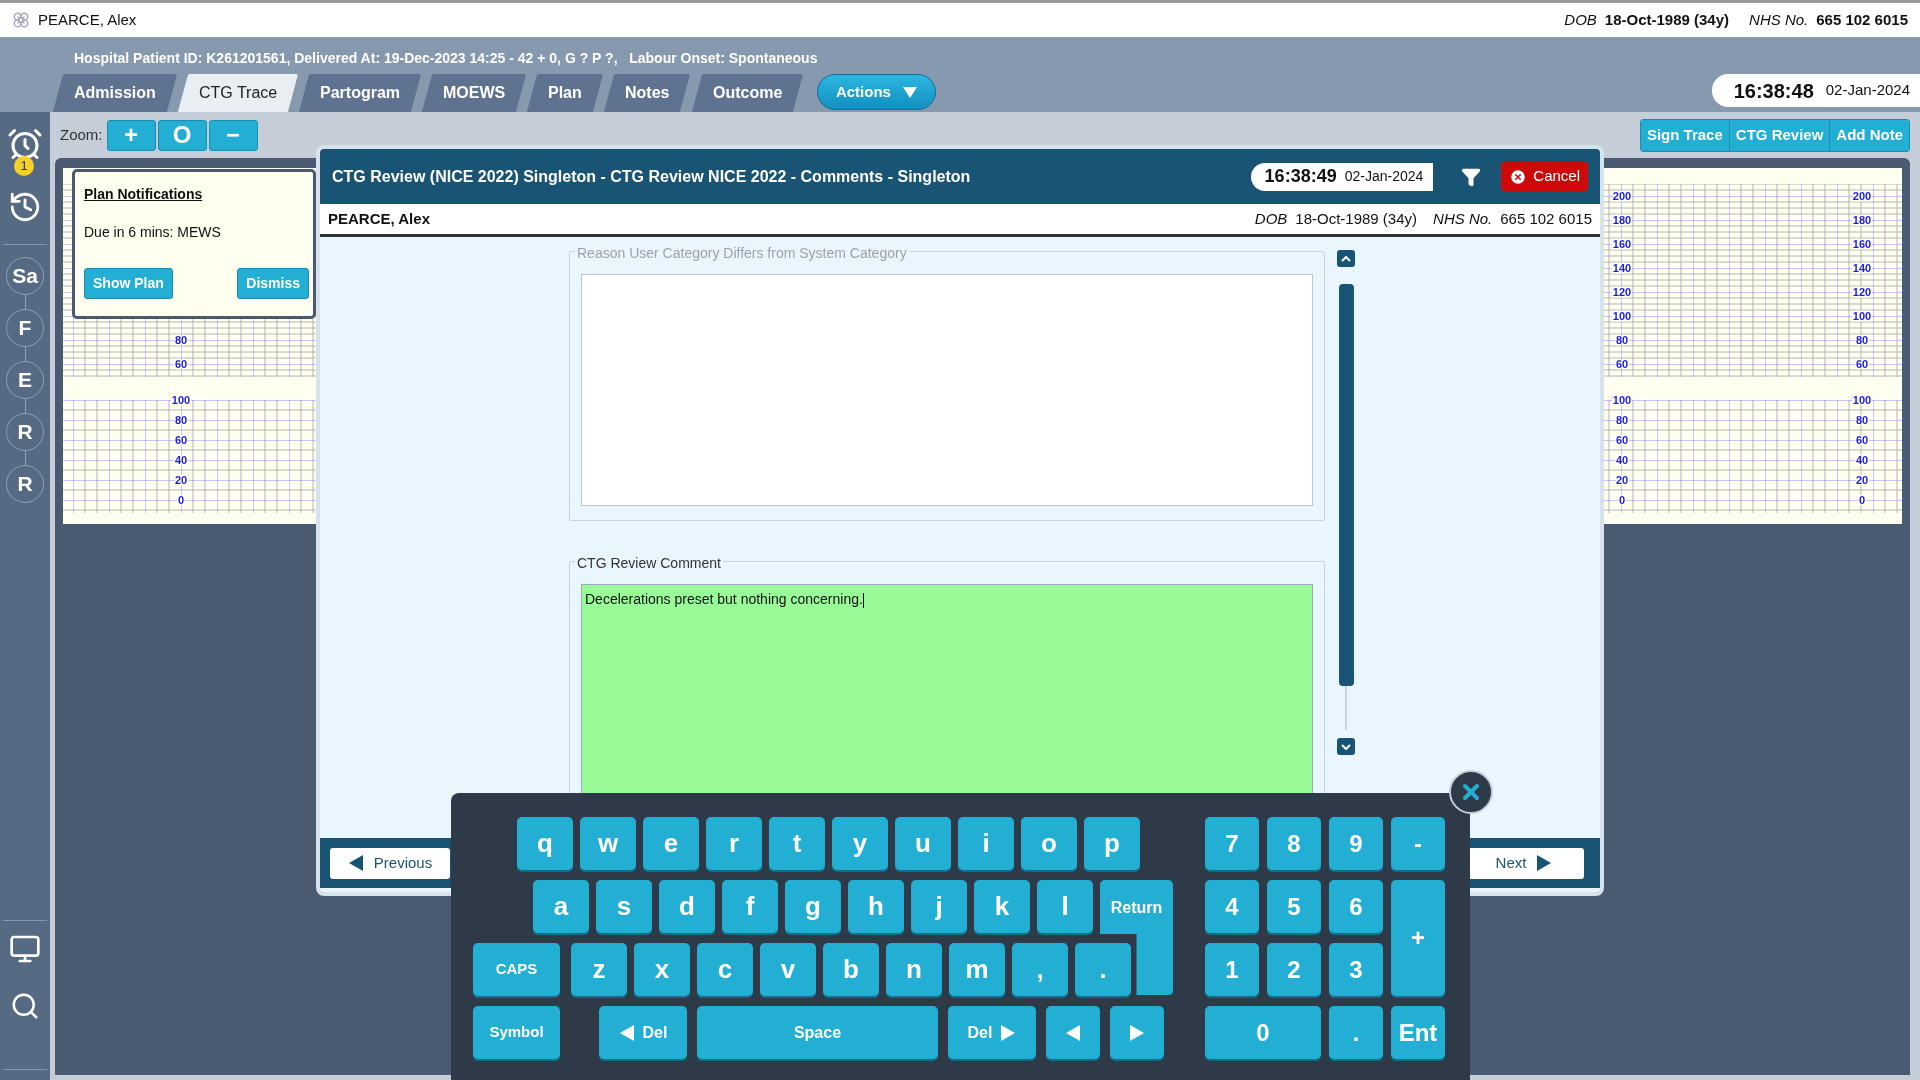  What do you see at coordinates (923, 843) in the screenshot?
I see `key: u` at bounding box center [923, 843].